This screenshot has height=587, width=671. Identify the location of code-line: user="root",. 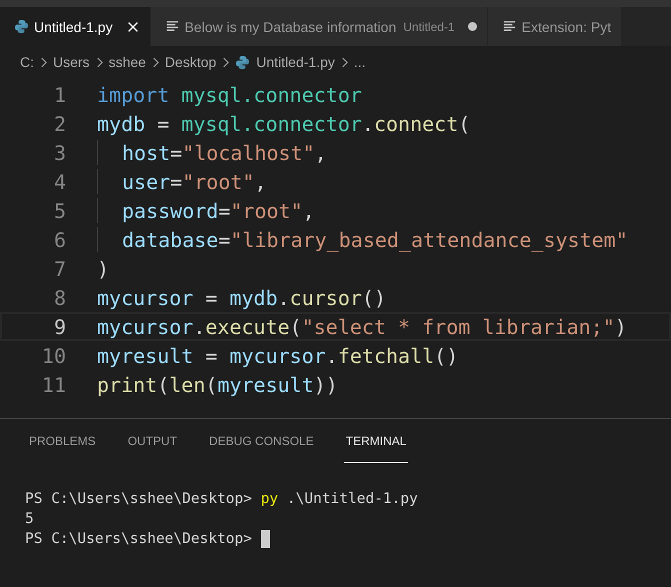
(194, 182).